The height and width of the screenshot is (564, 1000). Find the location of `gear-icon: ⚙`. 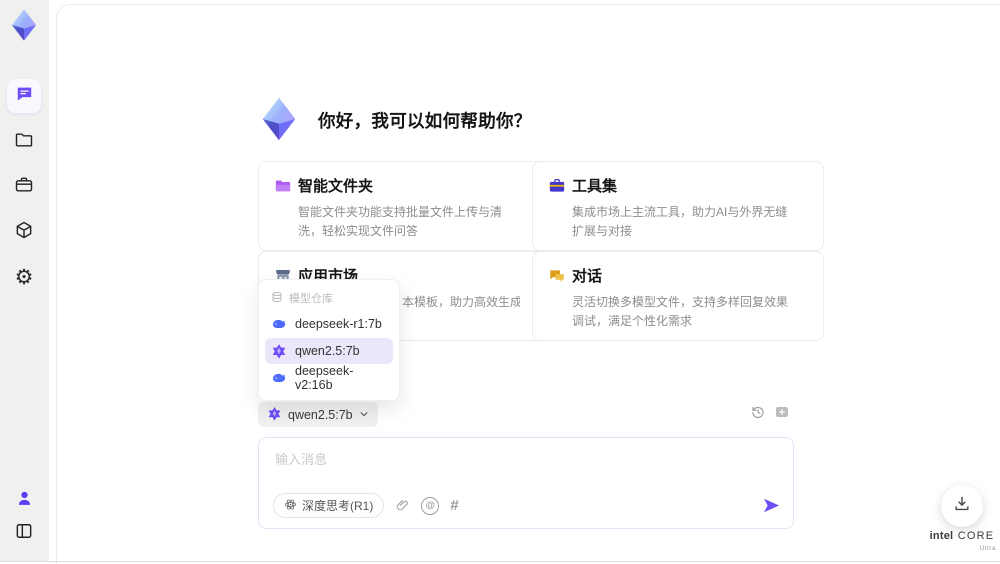

gear-icon: ⚙ is located at coordinates (24, 277).